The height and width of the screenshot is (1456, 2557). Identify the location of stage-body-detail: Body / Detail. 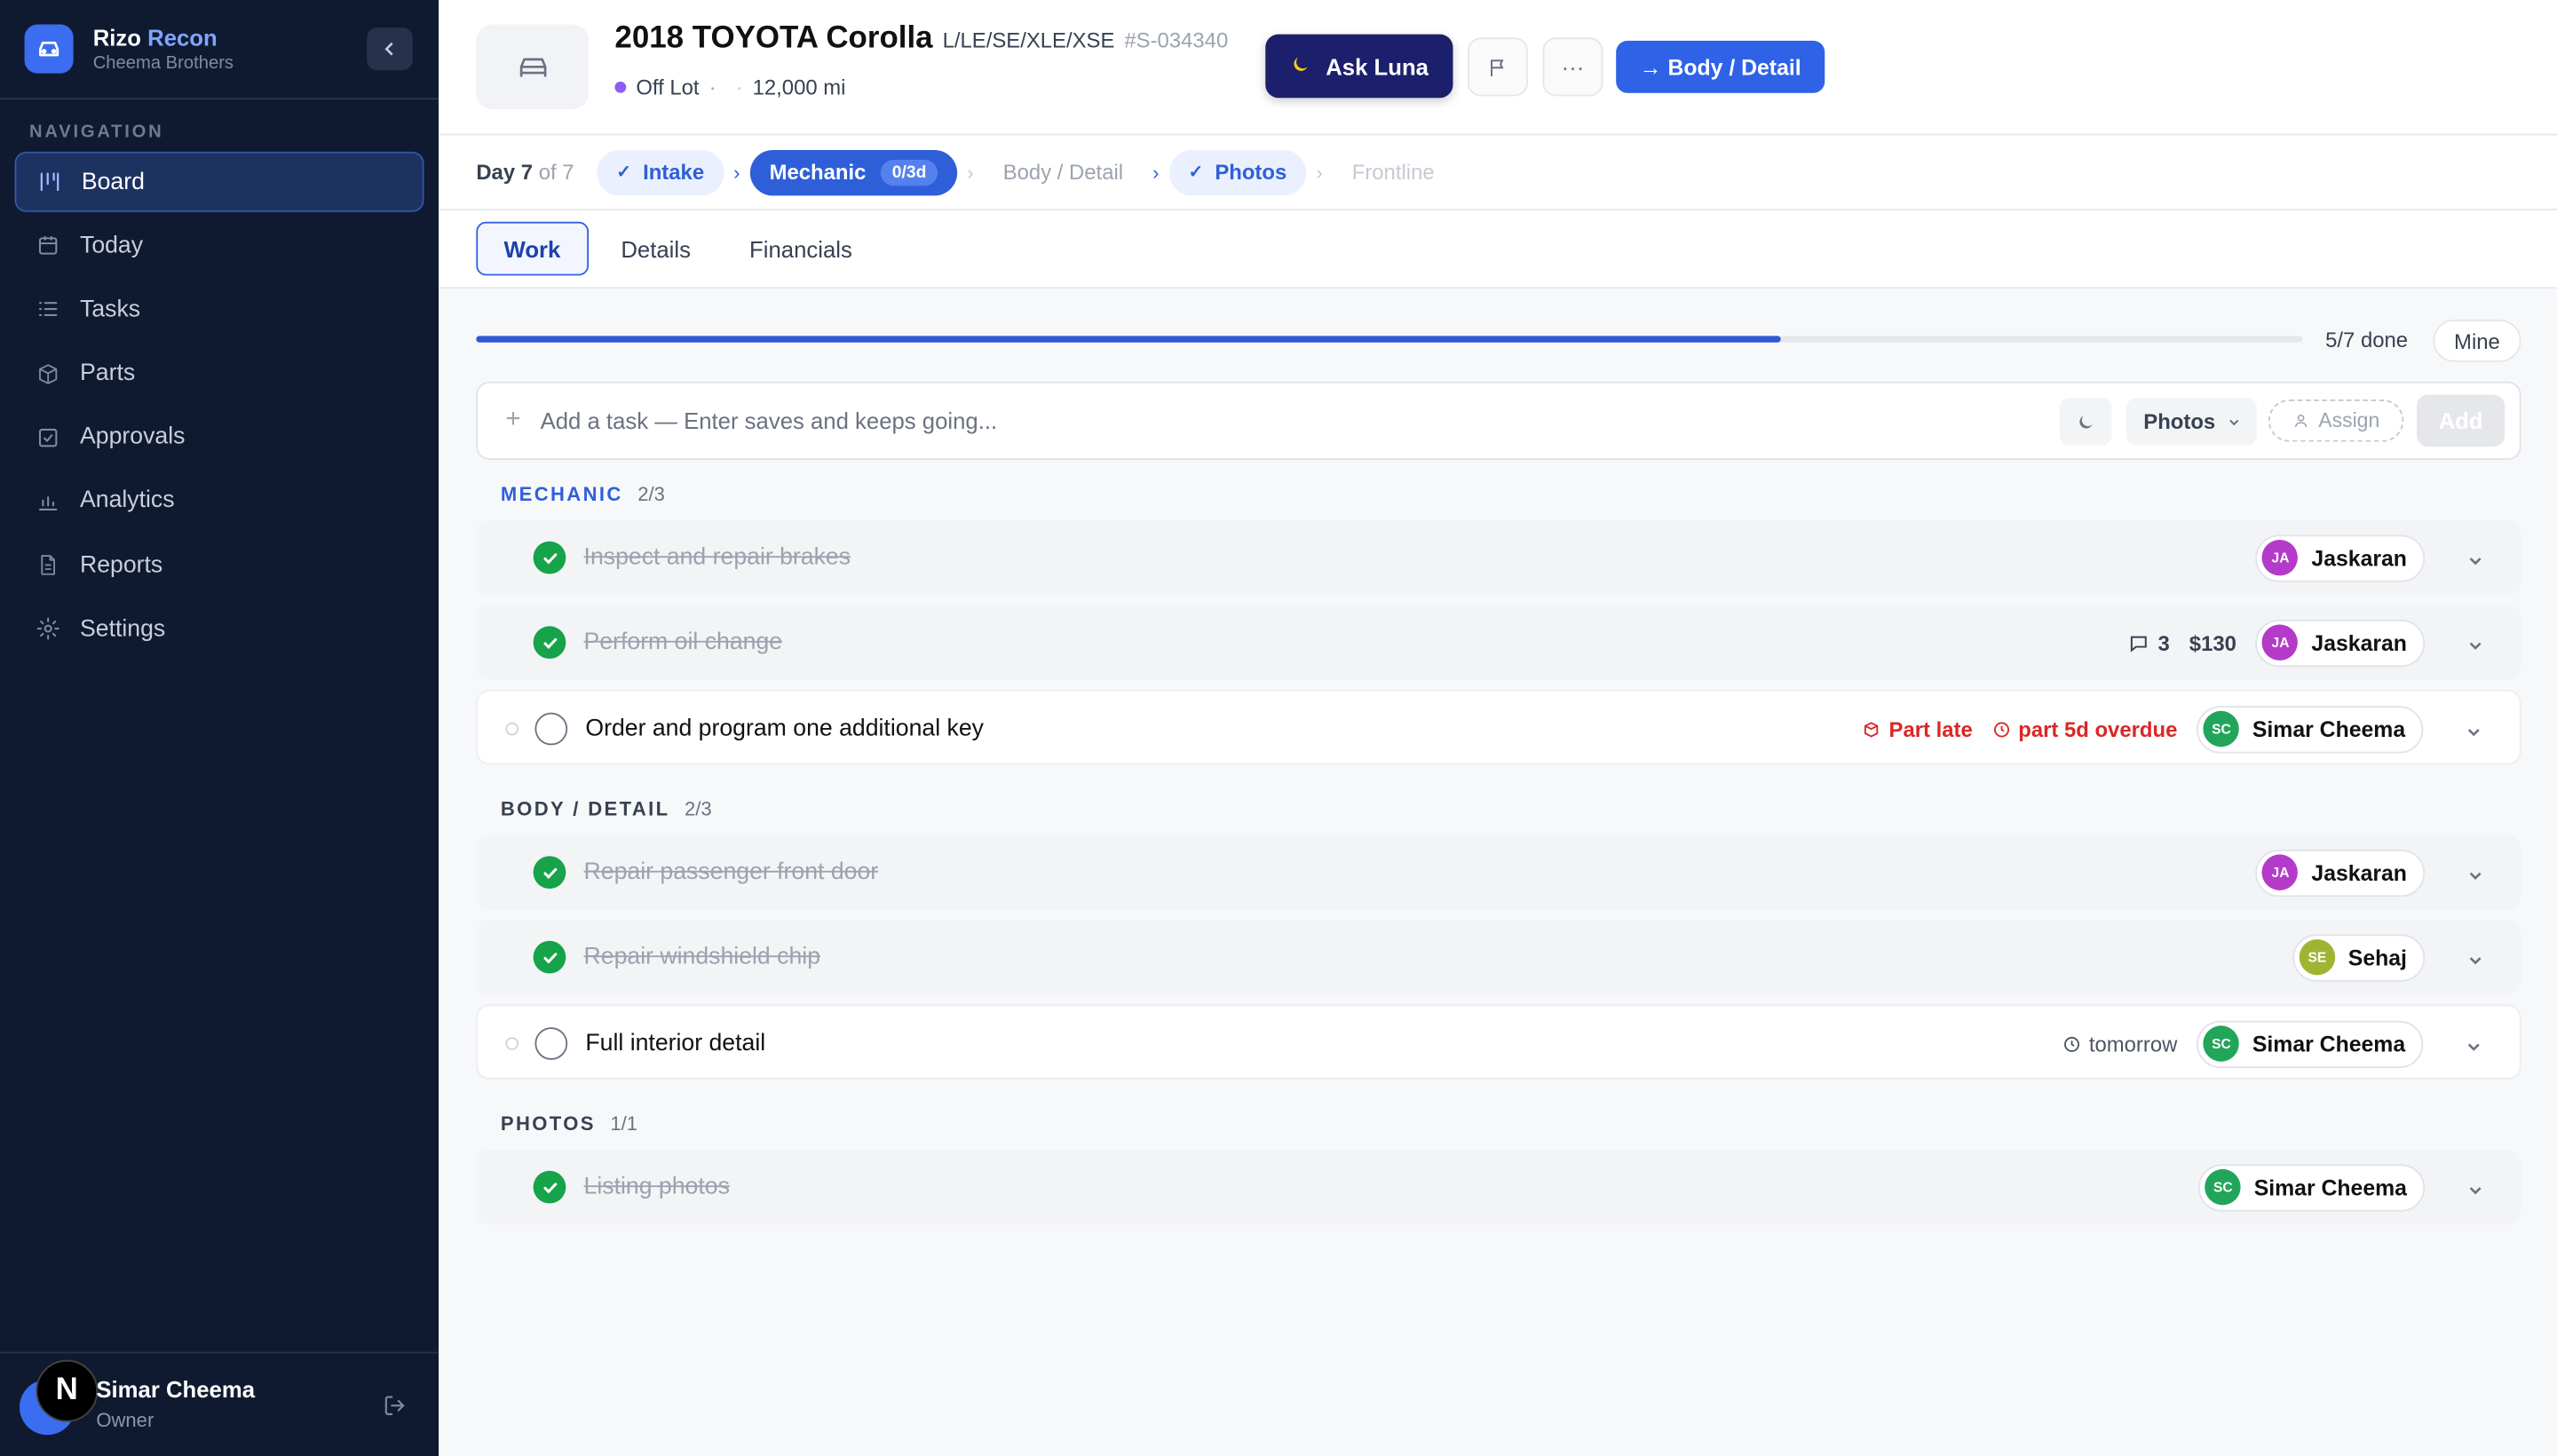
(1063, 171).